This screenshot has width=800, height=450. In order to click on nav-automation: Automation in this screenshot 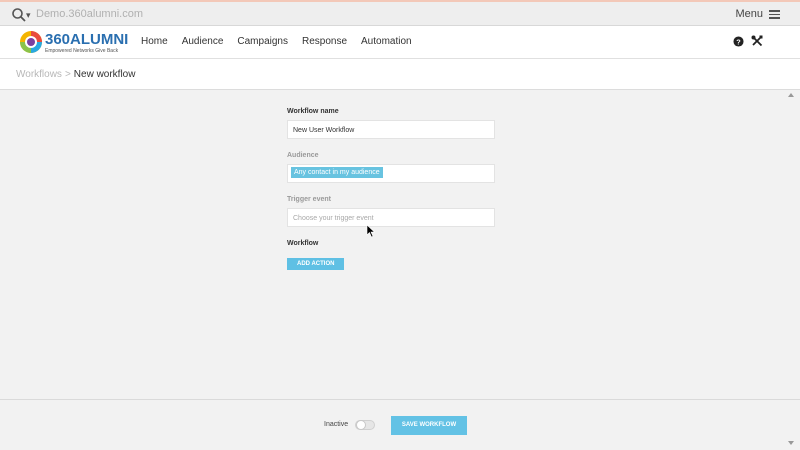, I will do `click(386, 41)`.